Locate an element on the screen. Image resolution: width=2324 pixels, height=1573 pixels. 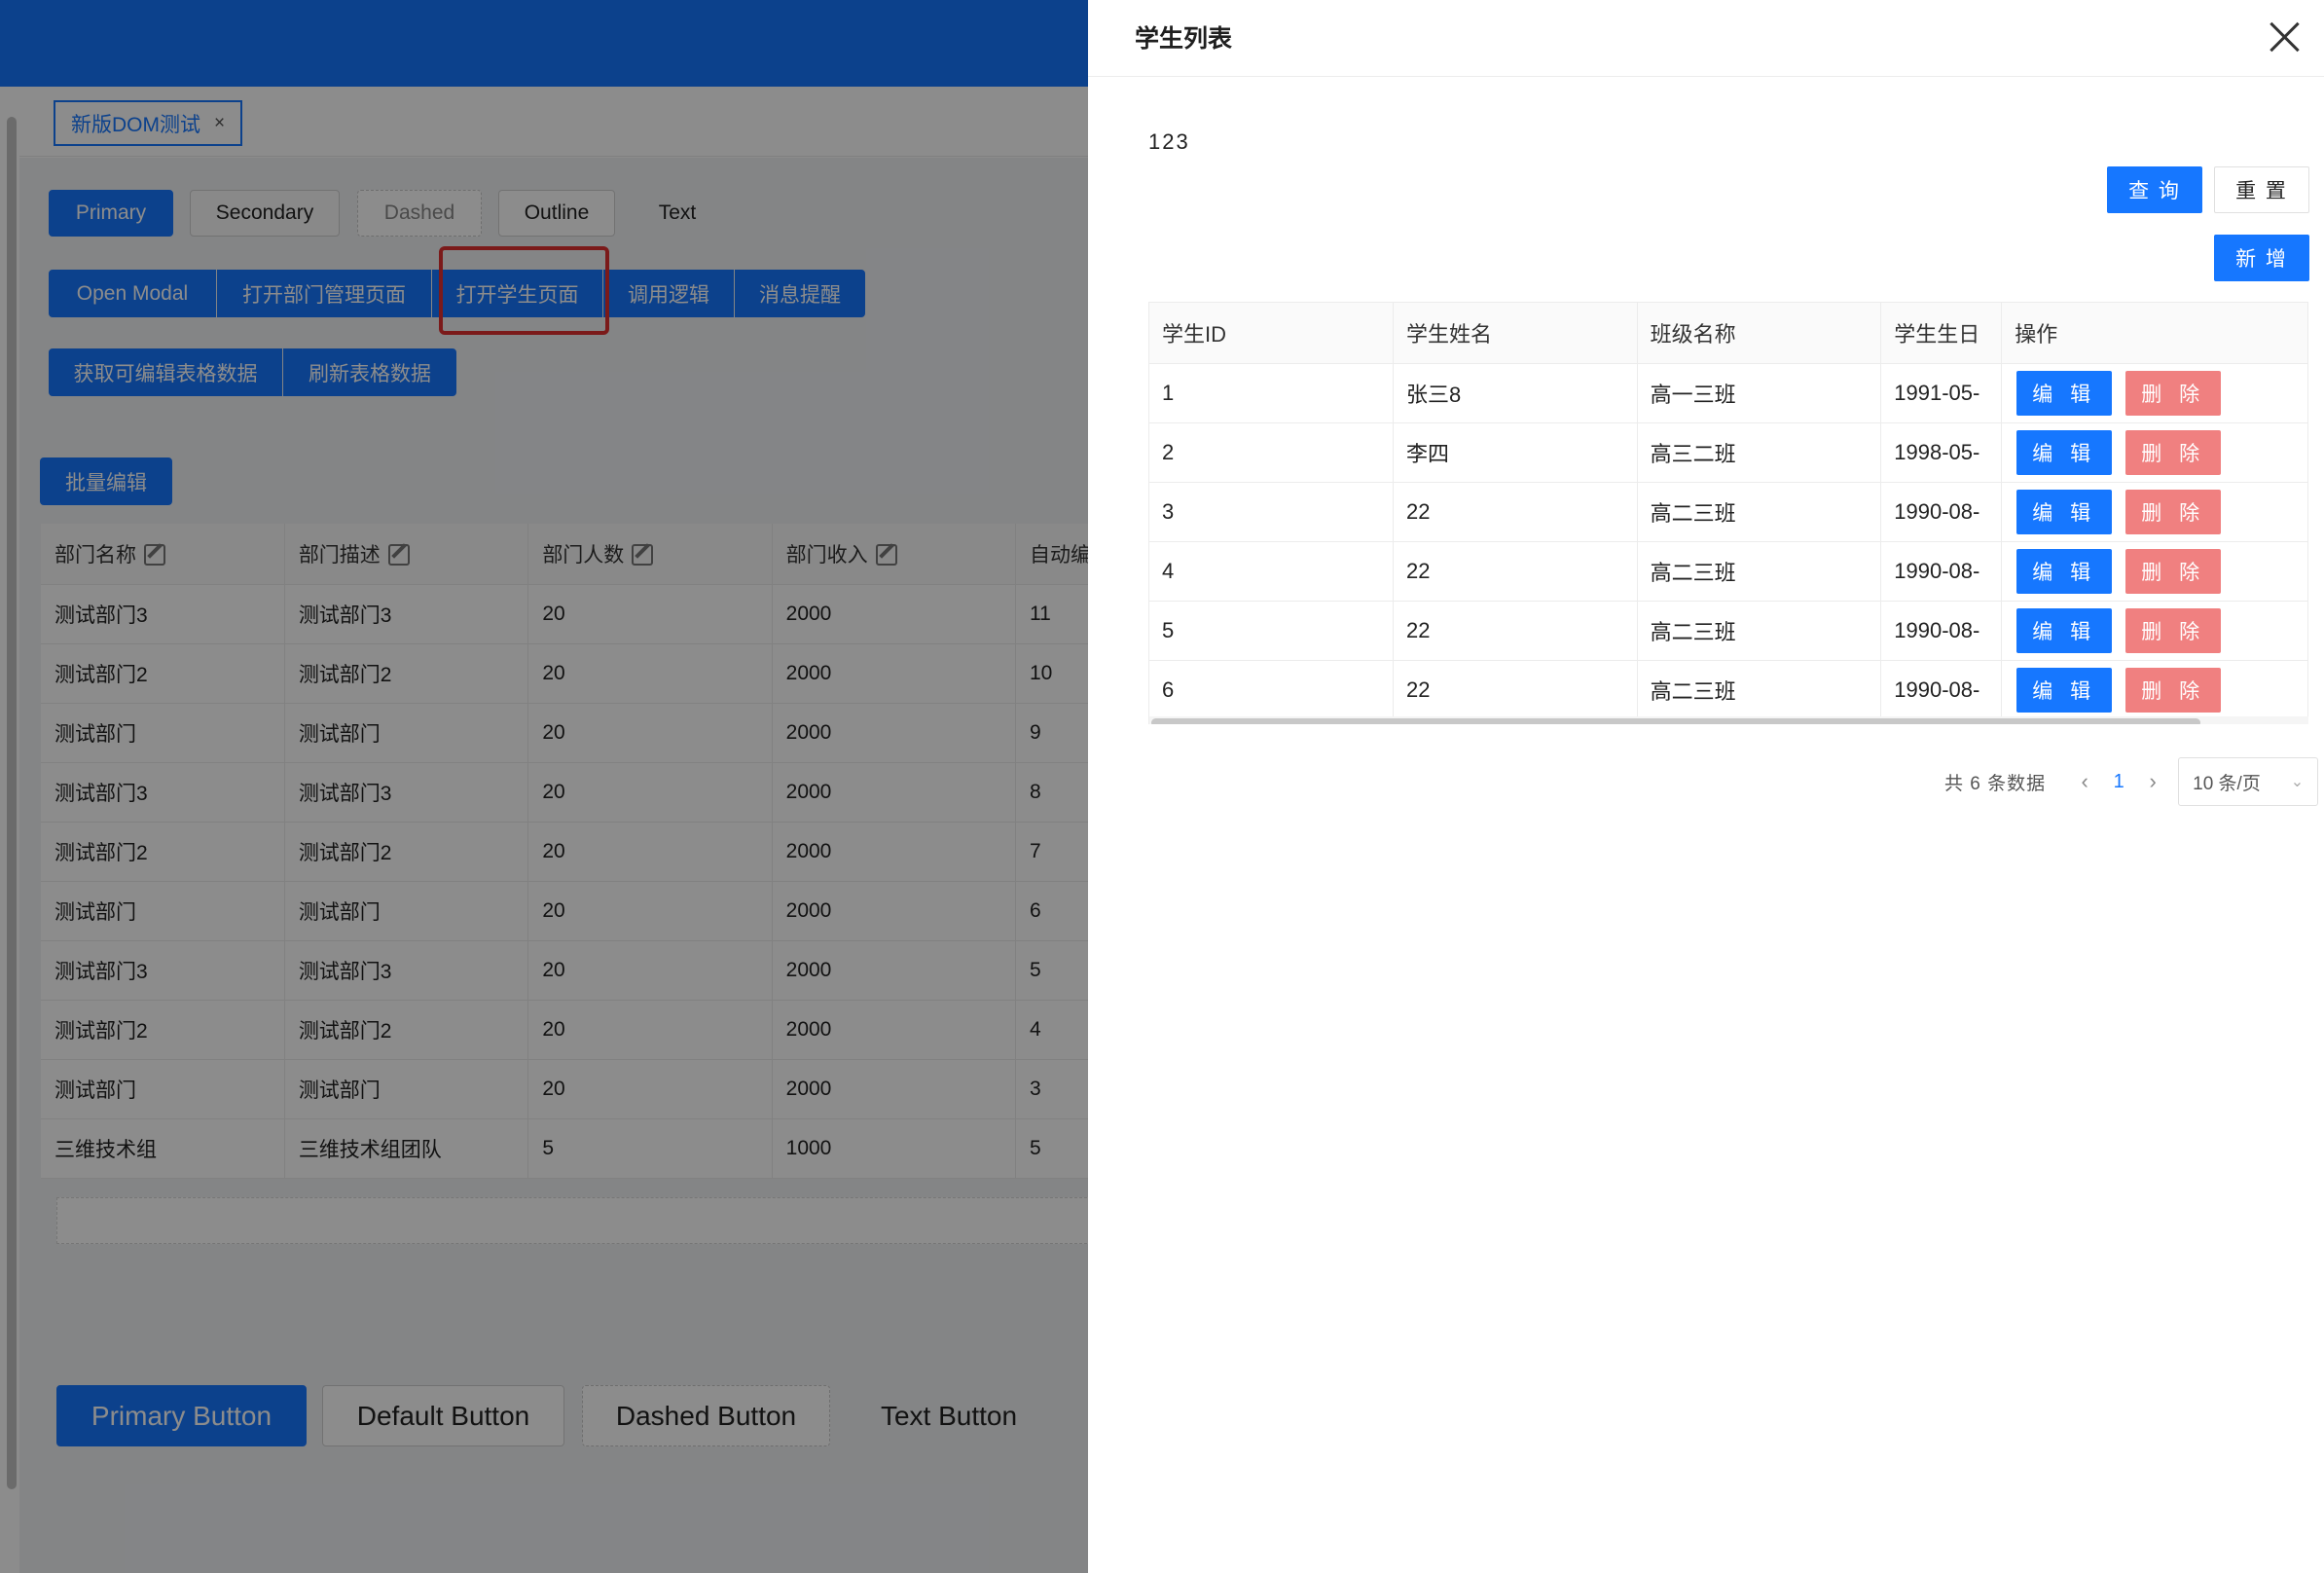
table-row: 1 张三8 高一三班 1991-05- 编 辑删 除 is located at coordinates (1728, 393).